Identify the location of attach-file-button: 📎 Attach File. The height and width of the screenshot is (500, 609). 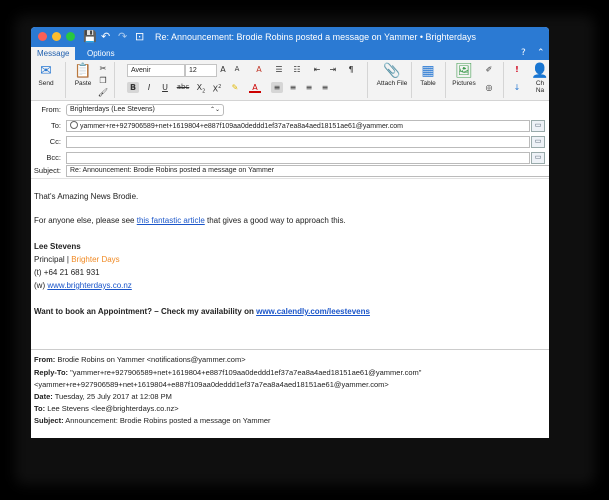
(392, 74).